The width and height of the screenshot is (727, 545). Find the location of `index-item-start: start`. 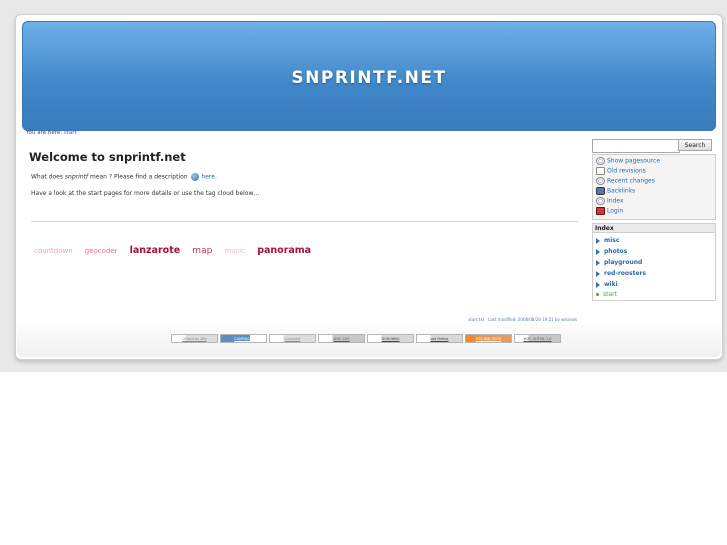

index-item-start: start is located at coordinates (606, 294).